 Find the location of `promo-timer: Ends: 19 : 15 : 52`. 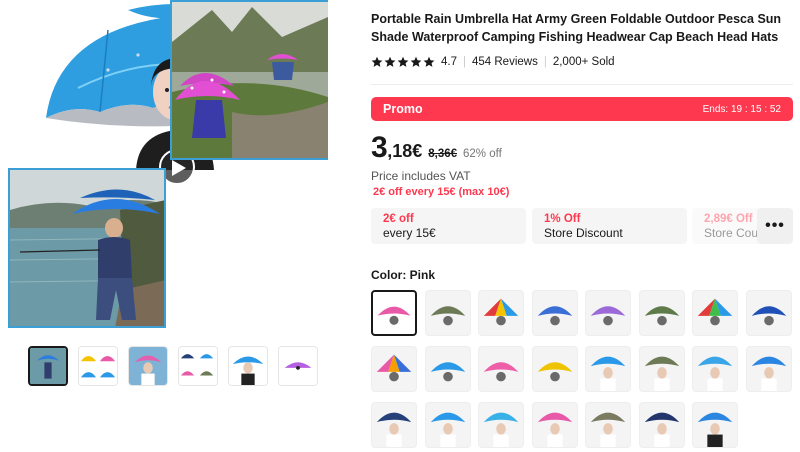

promo-timer: Ends: 19 : 15 : 52 is located at coordinates (741, 109).